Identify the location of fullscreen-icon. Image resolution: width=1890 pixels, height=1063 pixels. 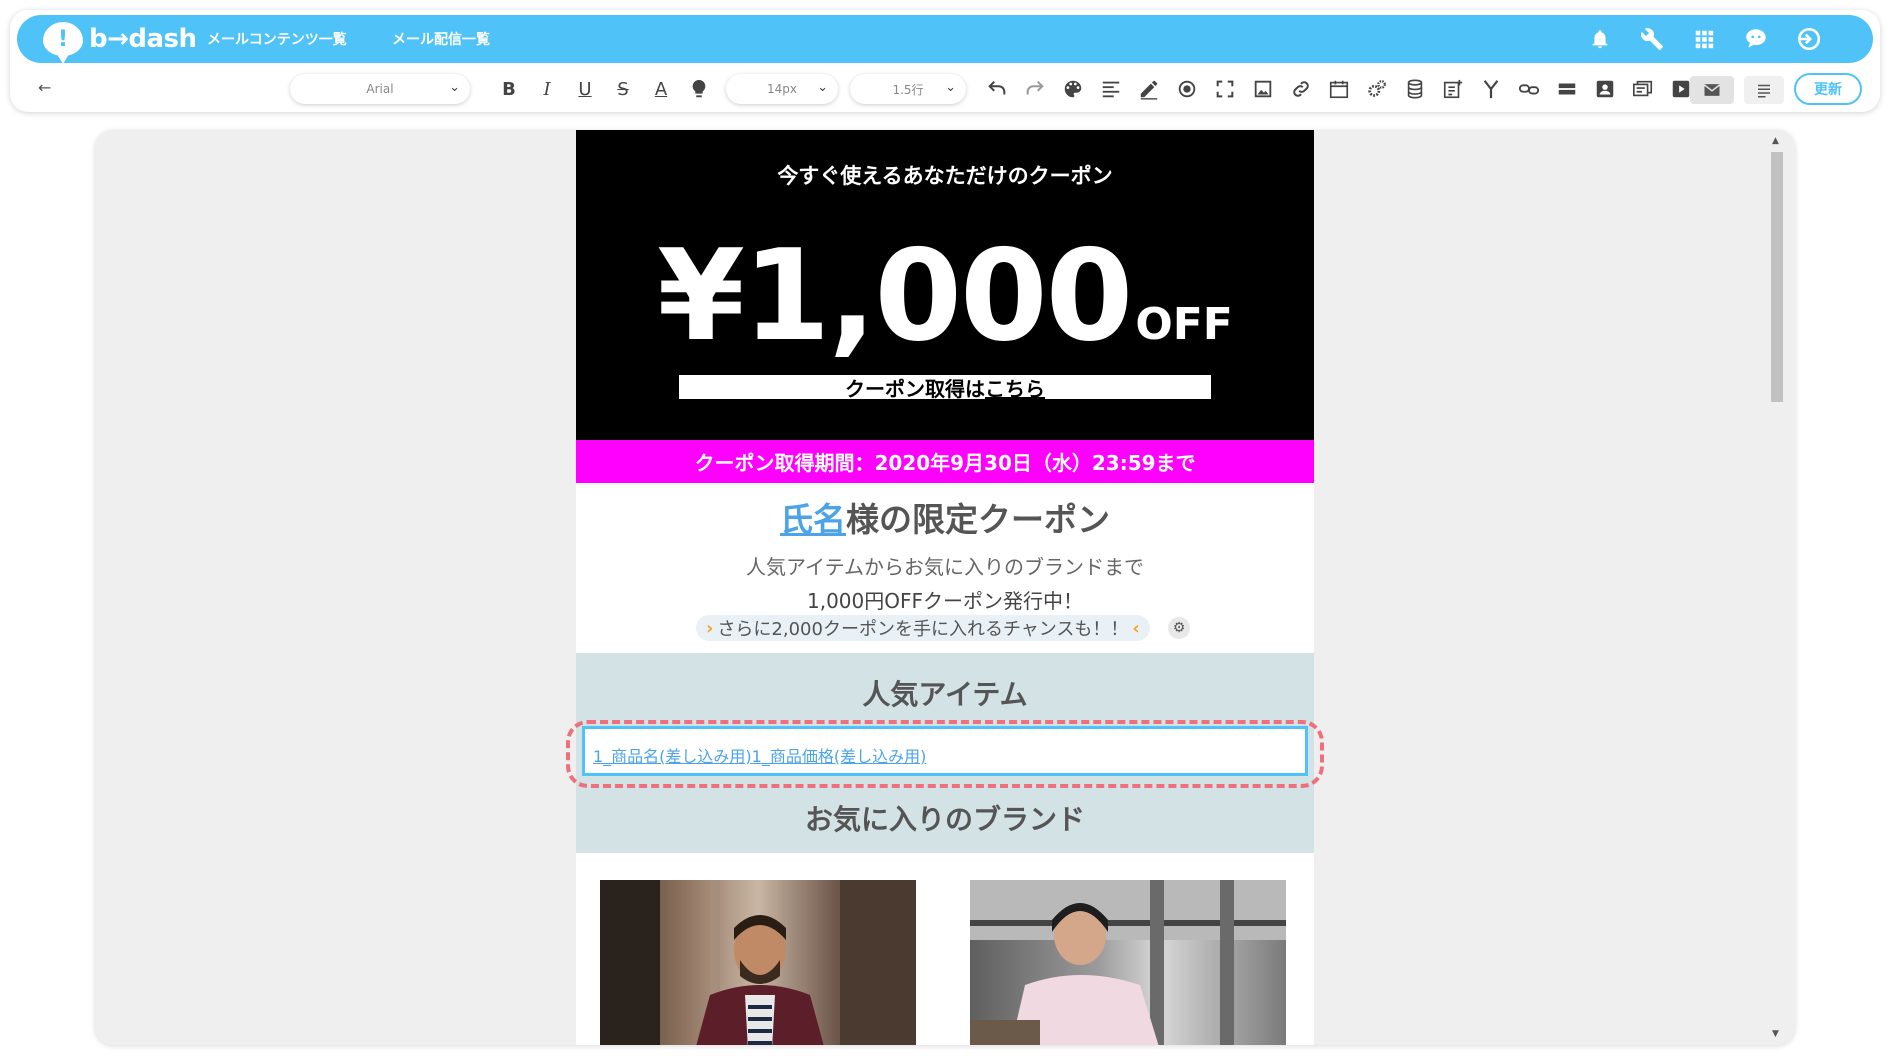
(1225, 89).